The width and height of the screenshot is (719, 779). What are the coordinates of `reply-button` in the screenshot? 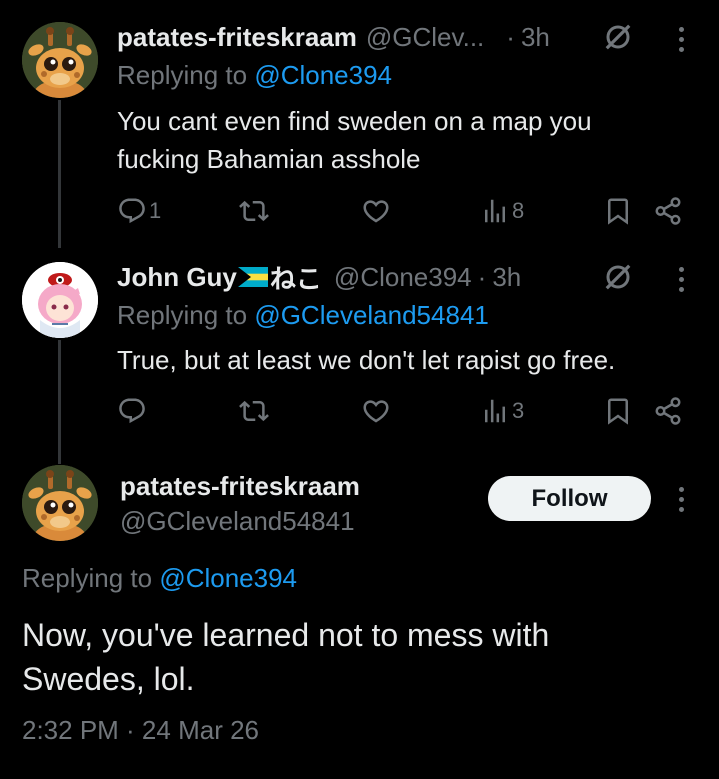 It's located at (133, 411).